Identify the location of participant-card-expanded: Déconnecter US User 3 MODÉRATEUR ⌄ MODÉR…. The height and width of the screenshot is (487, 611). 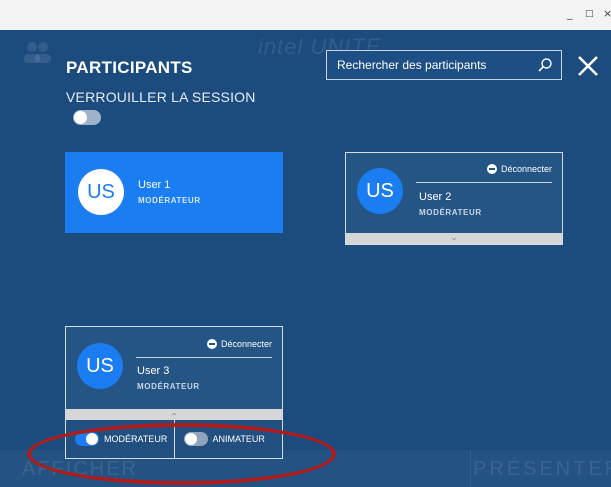
(174, 392).